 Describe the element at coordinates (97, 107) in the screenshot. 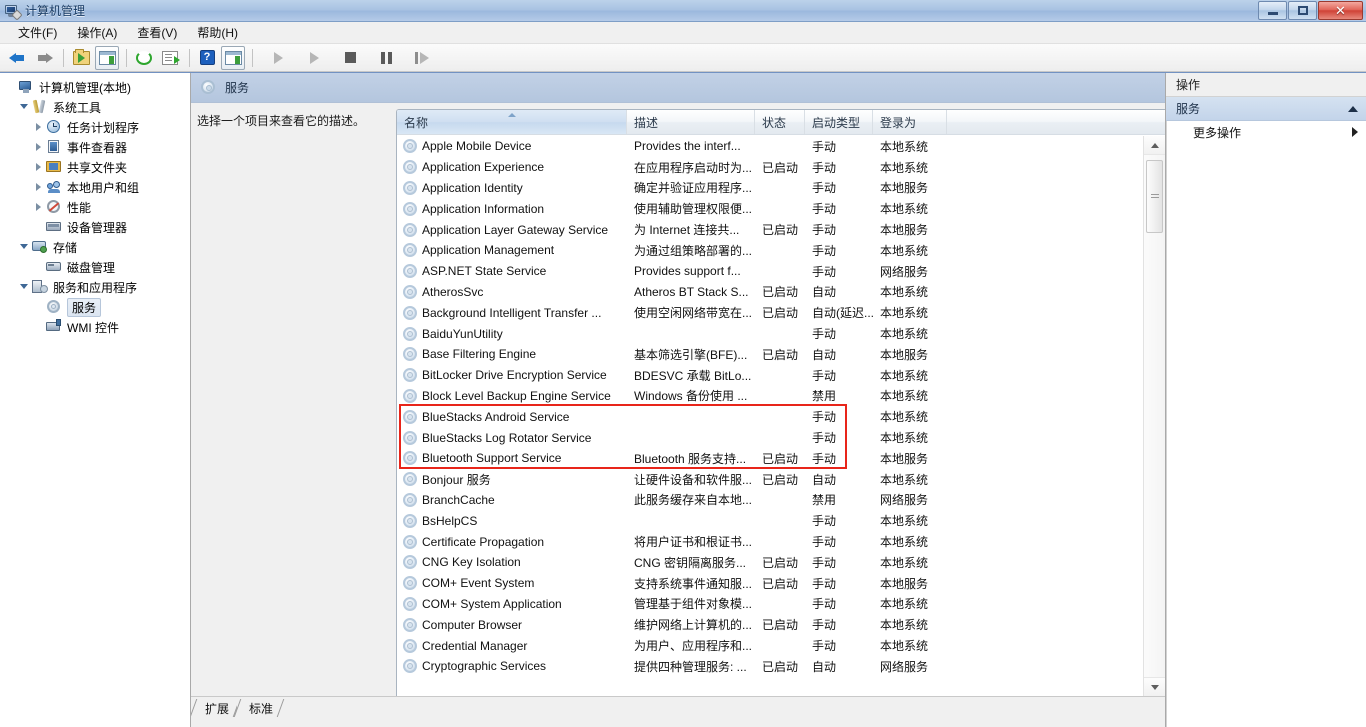

I see `tree-system-tools: 系统工具` at that location.